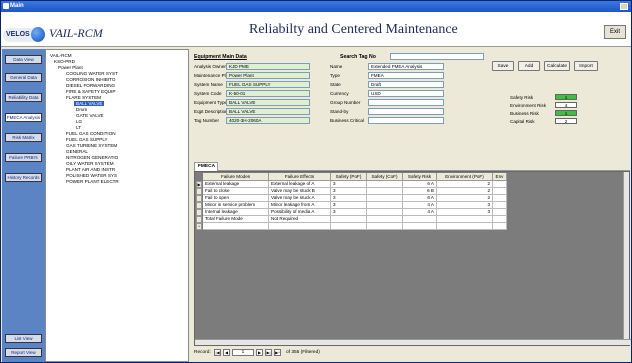  Describe the element at coordinates (406, 84) in the screenshot. I see `state-field: Draft` at that location.